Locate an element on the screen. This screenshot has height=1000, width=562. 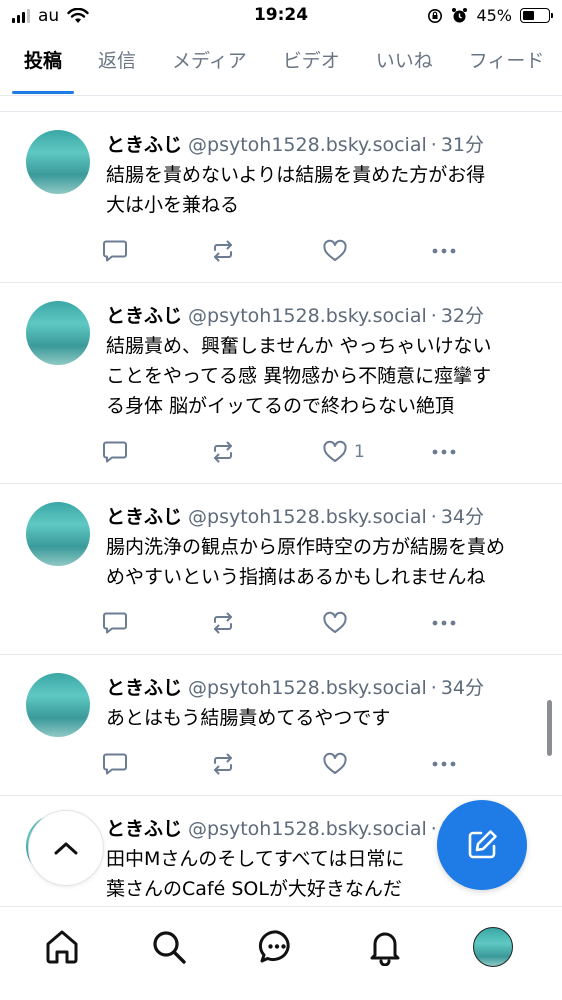
status-bar: au 19:24 45% is located at coordinates (281, 17).